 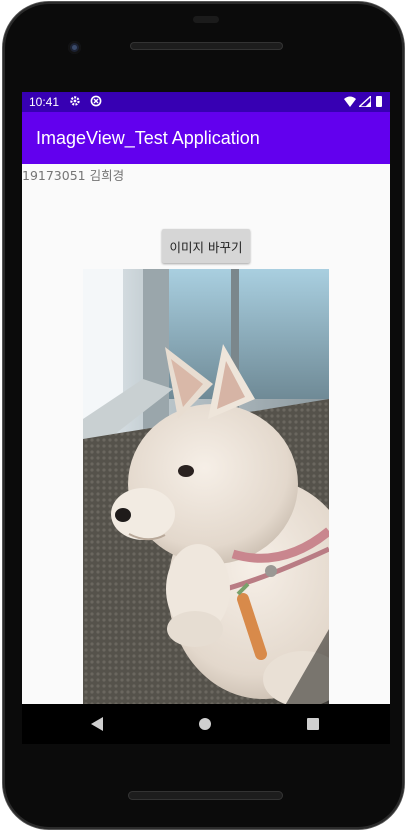 What do you see at coordinates (206, 46) in the screenshot?
I see `top-speaker-grille` at bounding box center [206, 46].